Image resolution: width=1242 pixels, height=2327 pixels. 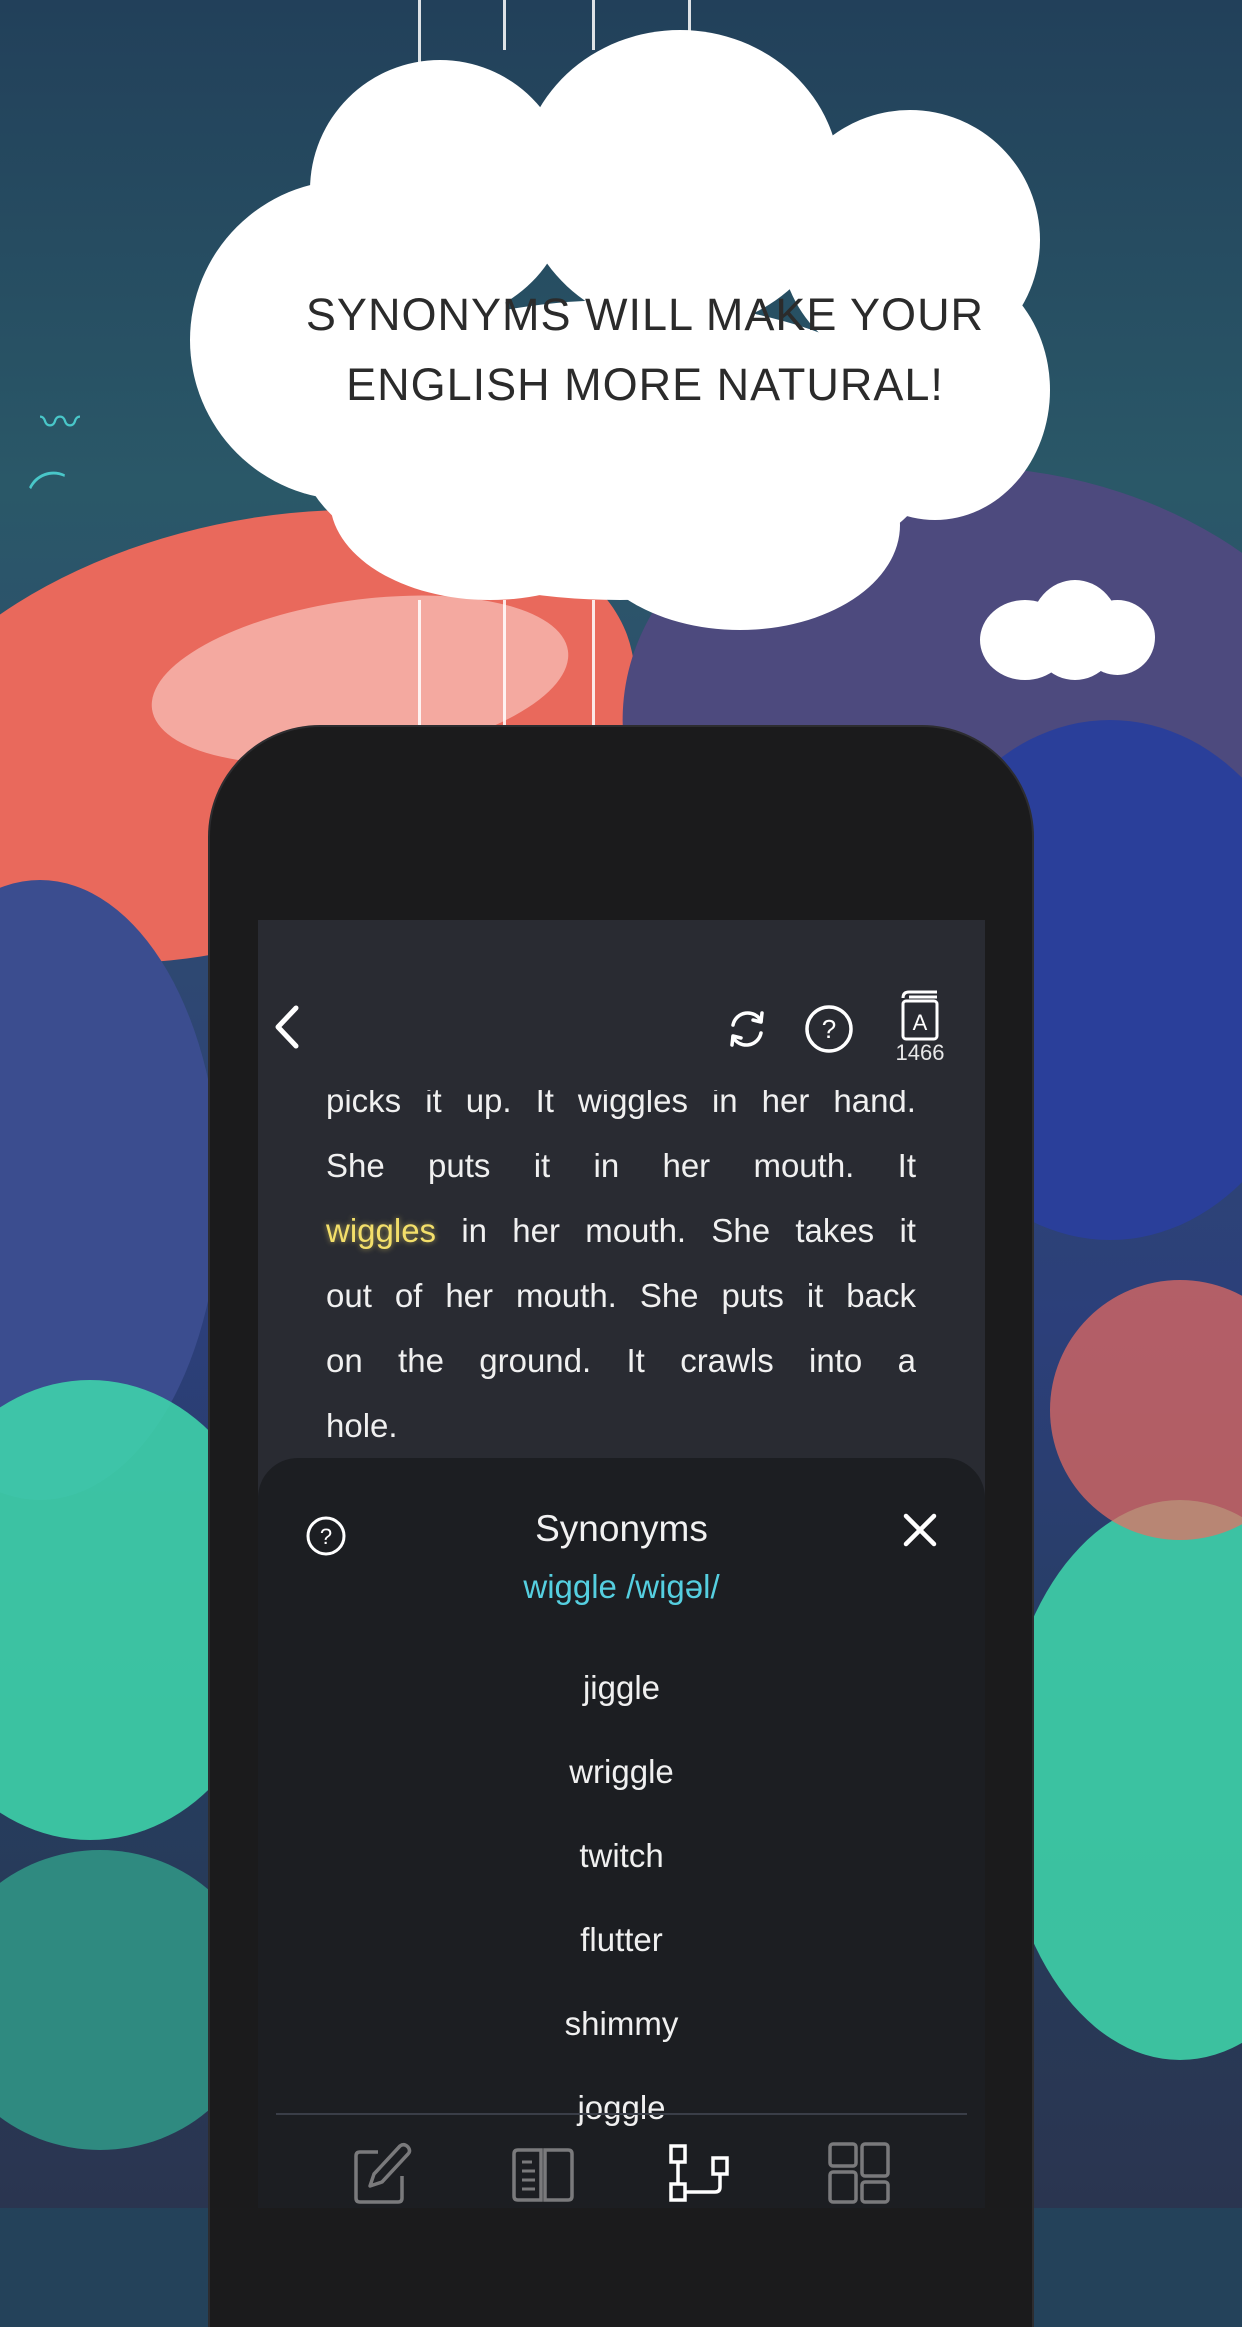 What do you see at coordinates (621, 1688) in the screenshot?
I see `synonym-item: jiggle` at bounding box center [621, 1688].